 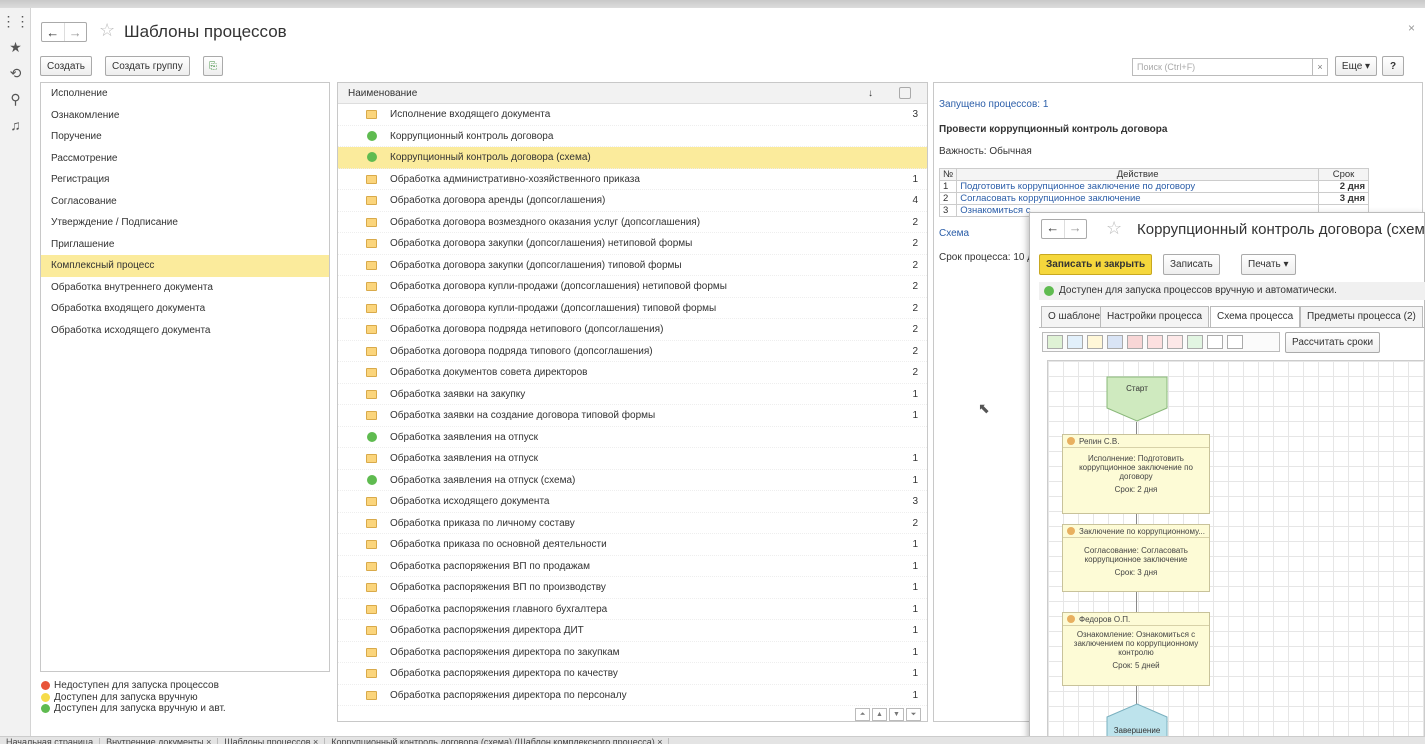 I want to click on favorites-star-icon: ★, so click(x=15, y=47).